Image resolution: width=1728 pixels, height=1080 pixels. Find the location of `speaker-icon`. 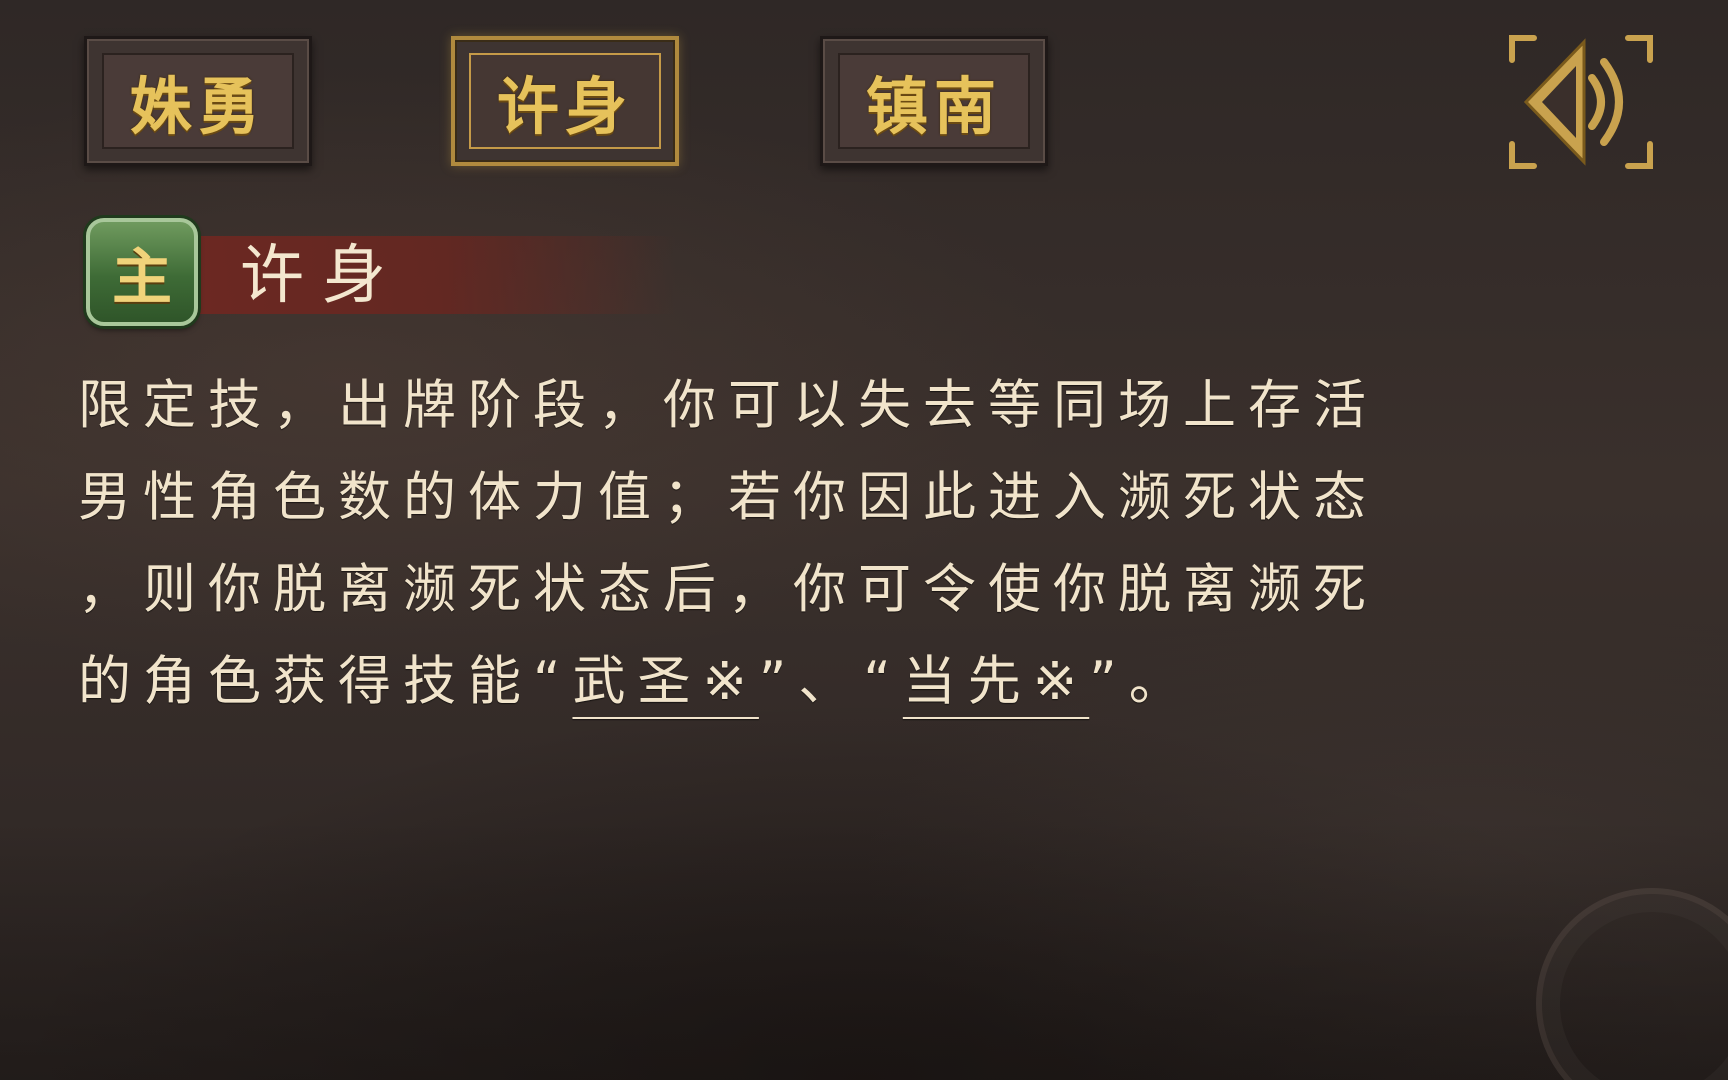

speaker-icon is located at coordinates (1581, 102).